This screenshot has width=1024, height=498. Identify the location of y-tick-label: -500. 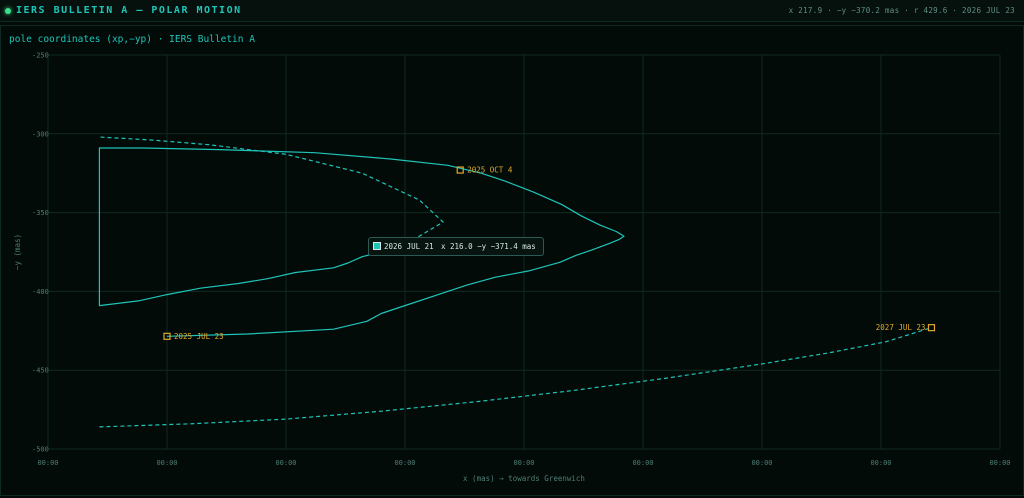
(40, 450).